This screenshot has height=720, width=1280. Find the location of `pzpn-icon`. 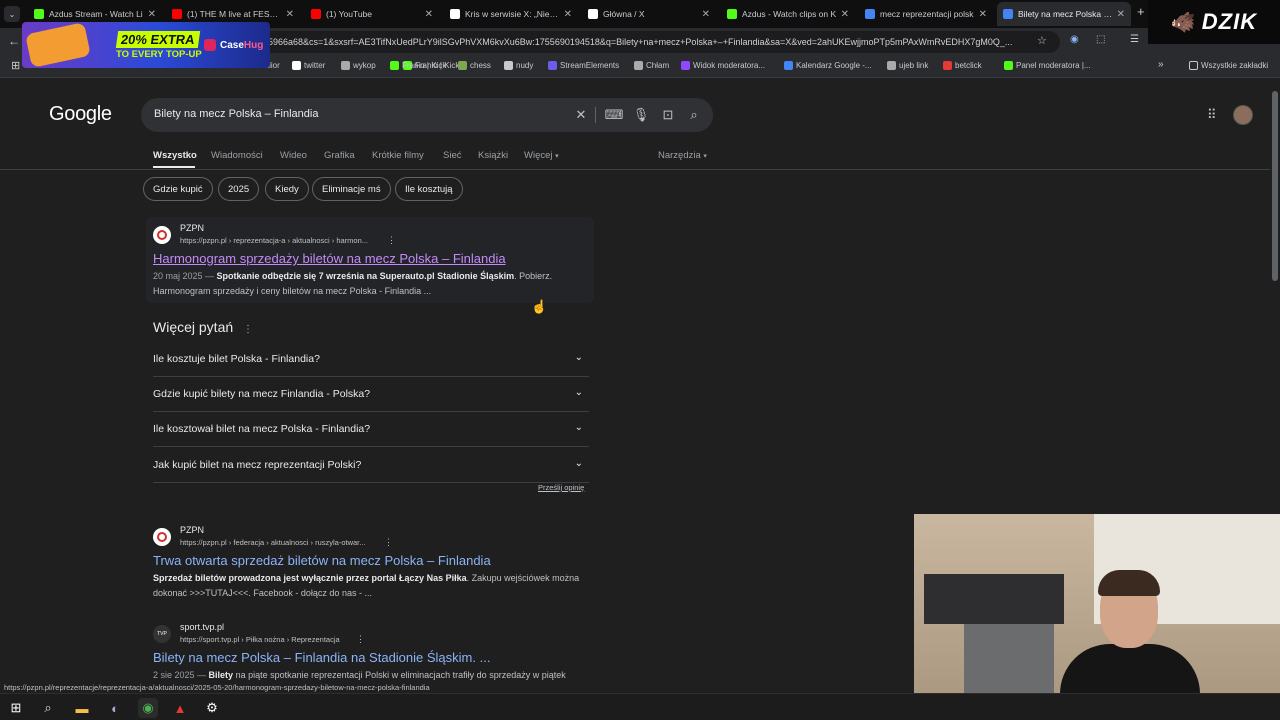

pzpn-icon is located at coordinates (162, 235).